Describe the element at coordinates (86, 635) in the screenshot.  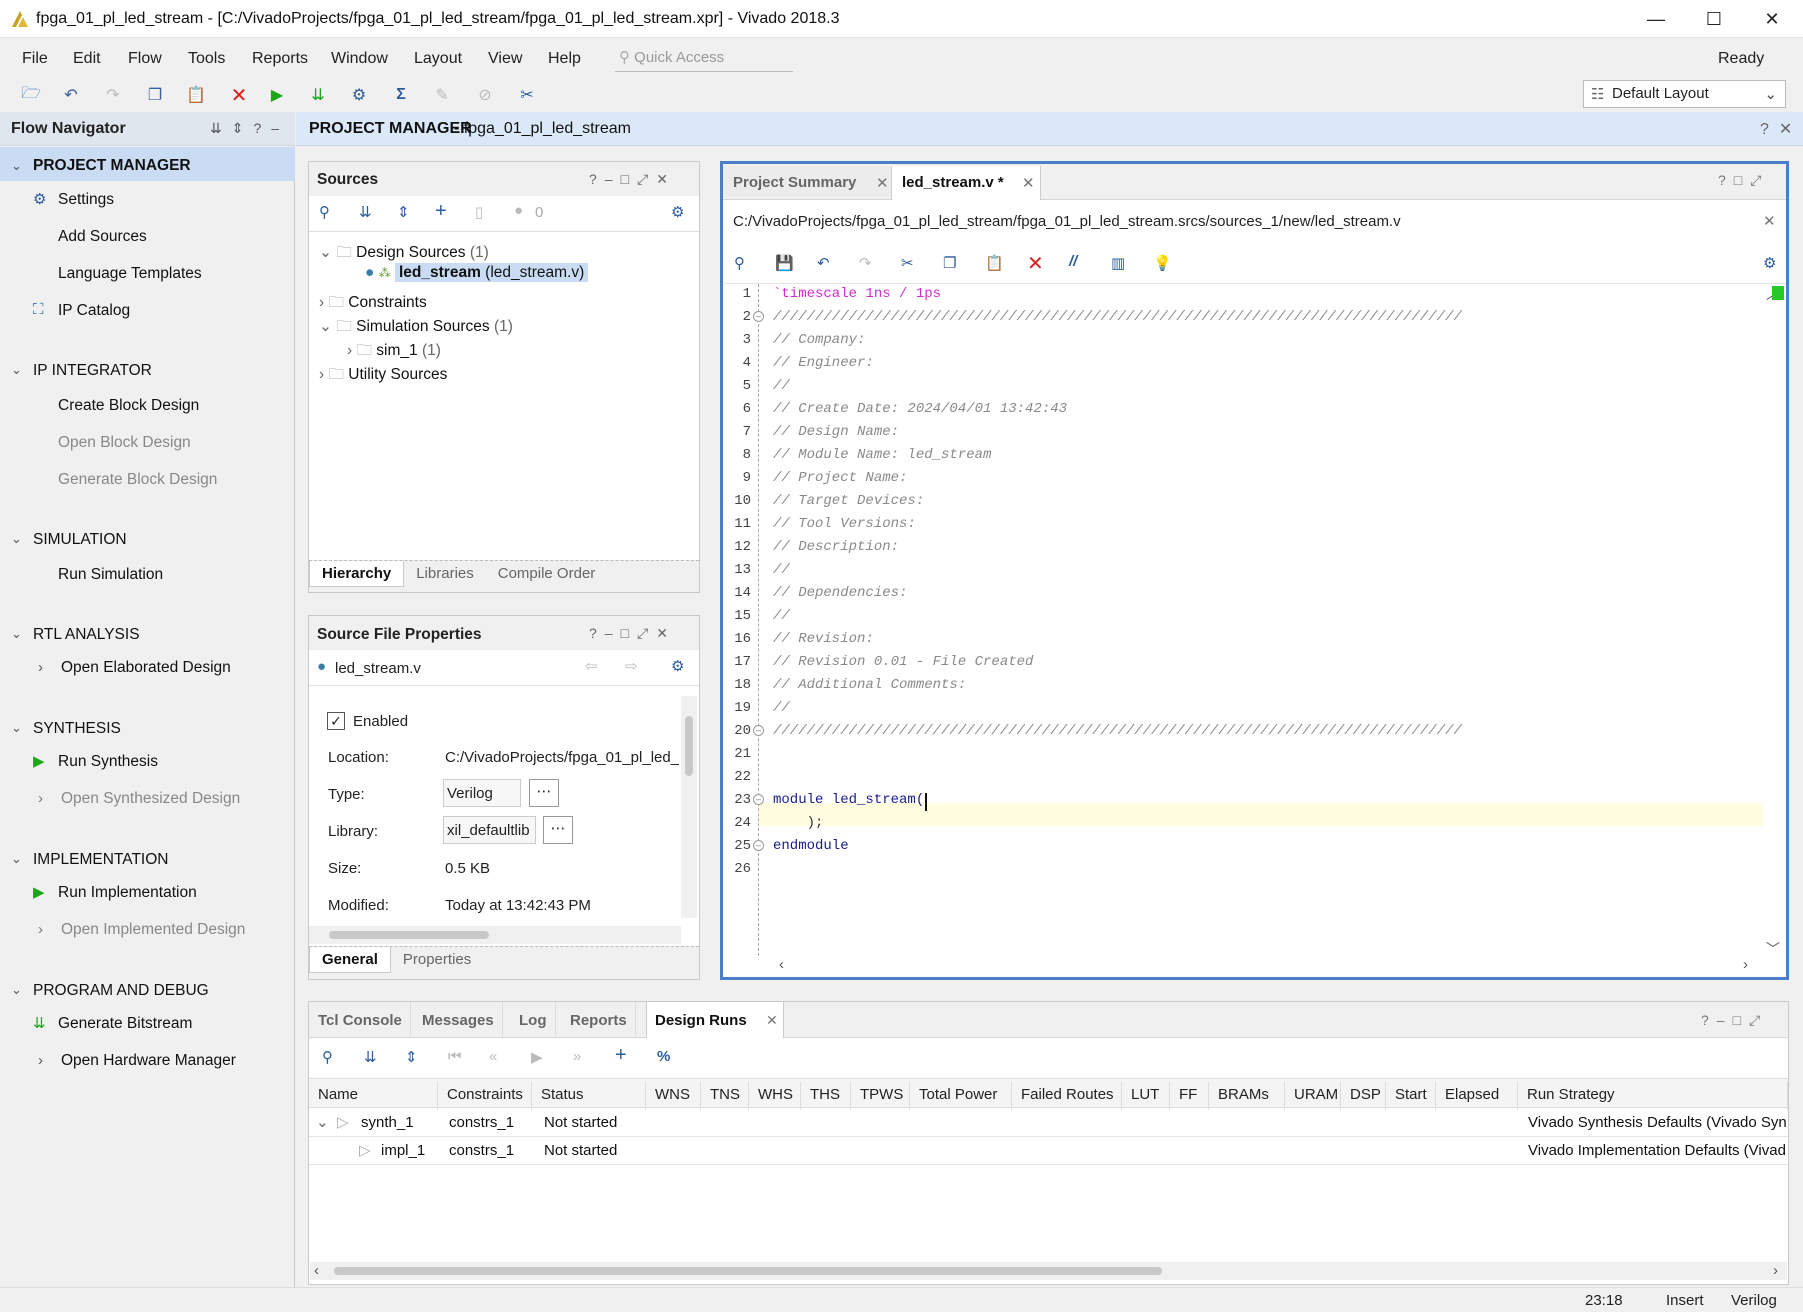
I see `fn-section-rtl-analysis: RTL ANALYSIS` at that location.